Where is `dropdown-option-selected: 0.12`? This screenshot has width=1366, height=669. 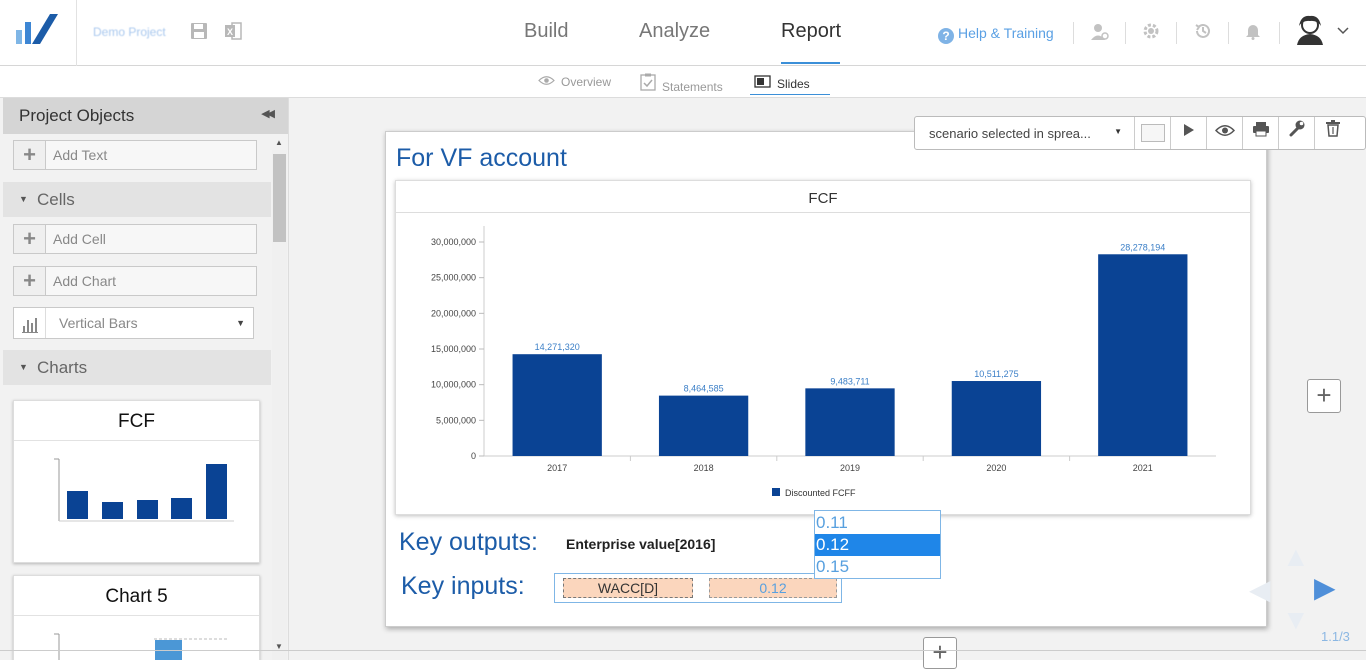
dropdown-option-selected: 0.12 is located at coordinates (877, 545).